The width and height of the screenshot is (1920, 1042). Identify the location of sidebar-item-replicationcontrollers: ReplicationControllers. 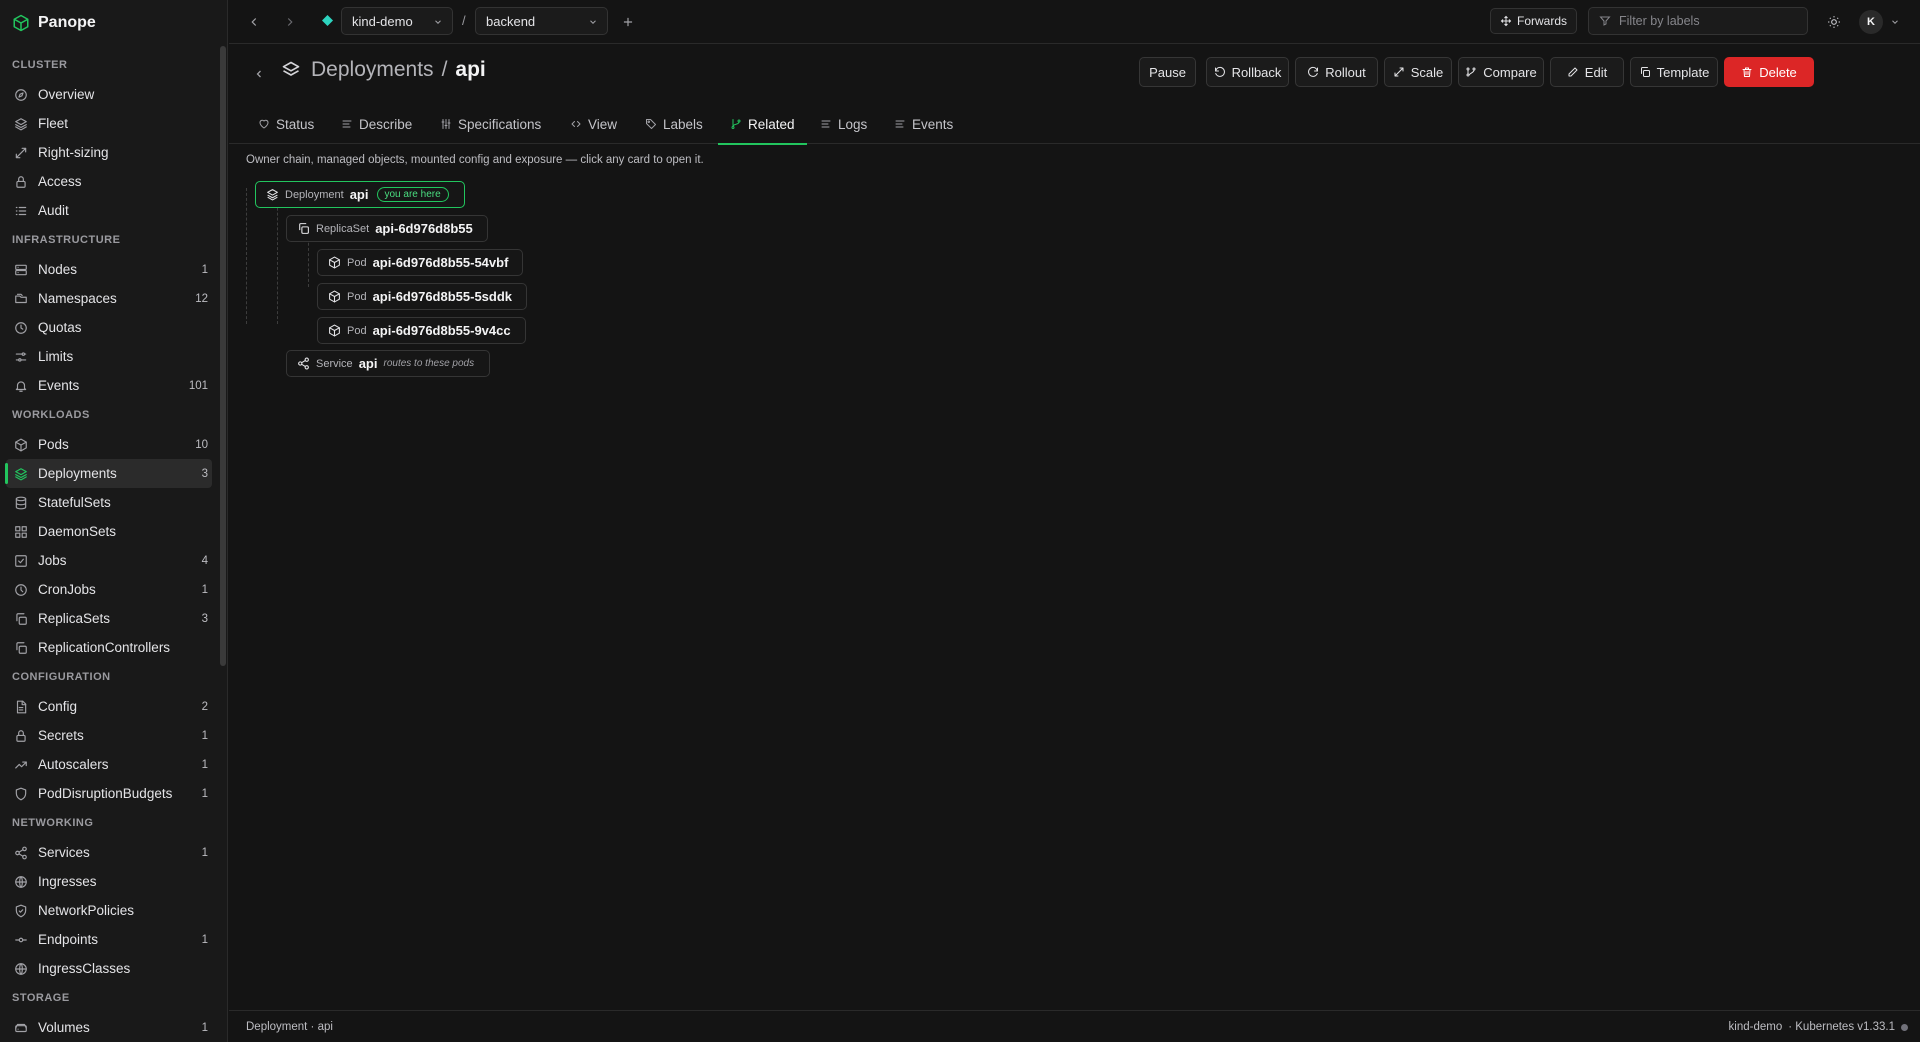
(109, 647).